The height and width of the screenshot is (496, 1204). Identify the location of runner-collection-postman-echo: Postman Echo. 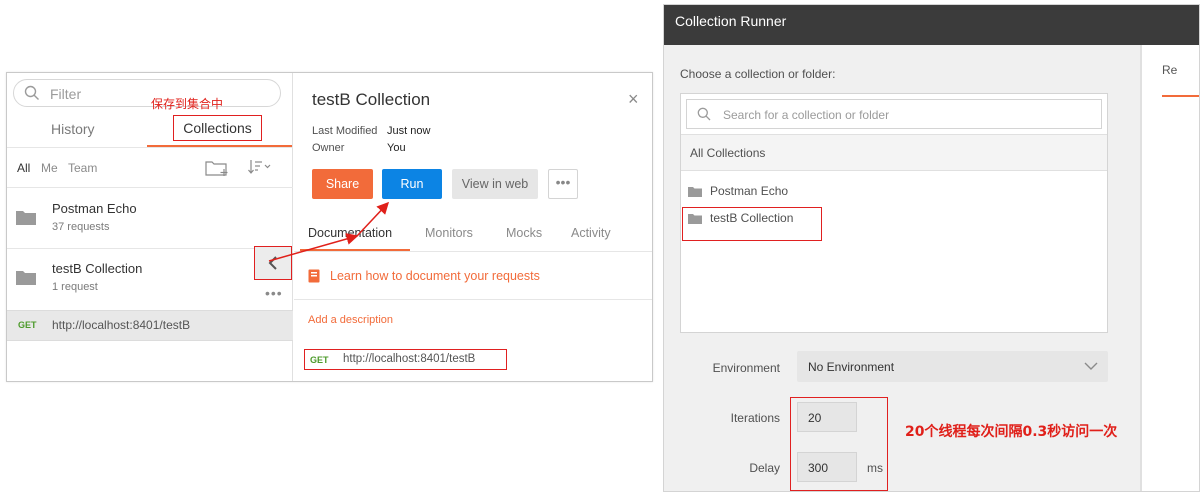
(893, 192).